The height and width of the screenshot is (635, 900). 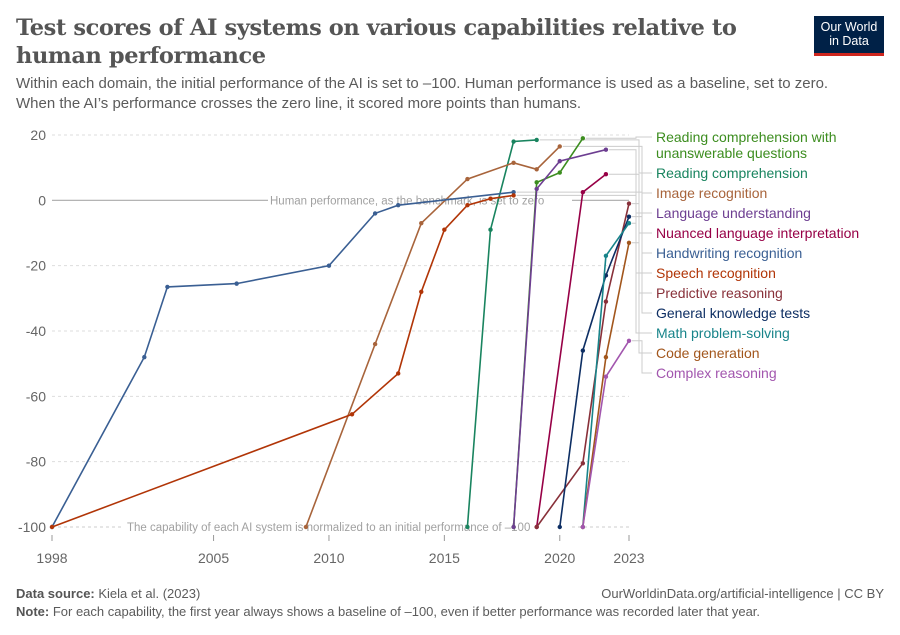 What do you see at coordinates (42, 200) in the screenshot?
I see `y-tick-label: 0` at bounding box center [42, 200].